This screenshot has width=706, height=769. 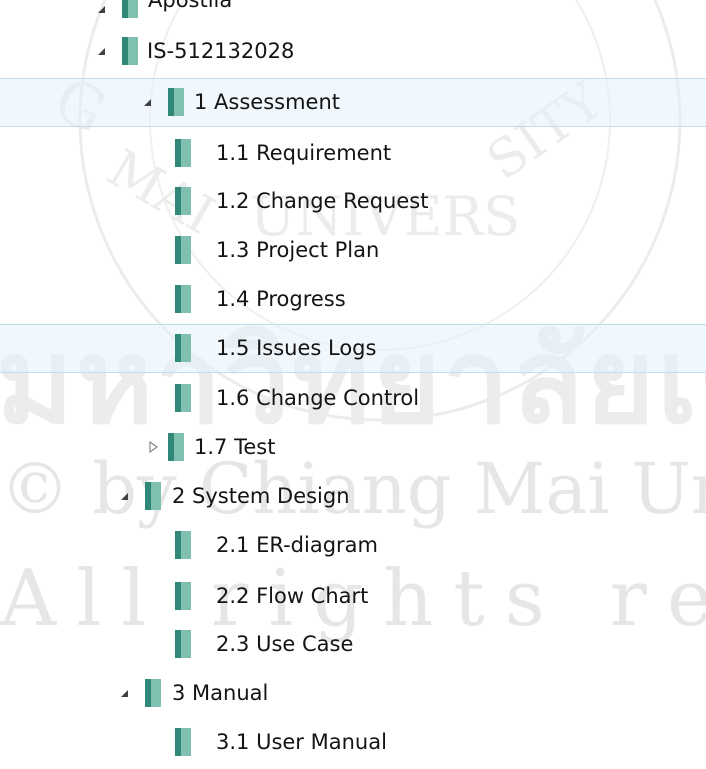 What do you see at coordinates (235, 447) in the screenshot?
I see `tree-item-label: 1.7 Test` at bounding box center [235, 447].